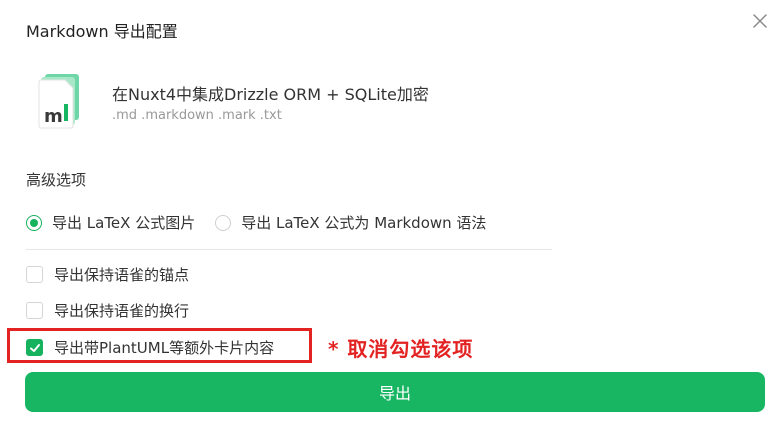  What do you see at coordinates (289, 249) in the screenshot?
I see `divider` at bounding box center [289, 249].